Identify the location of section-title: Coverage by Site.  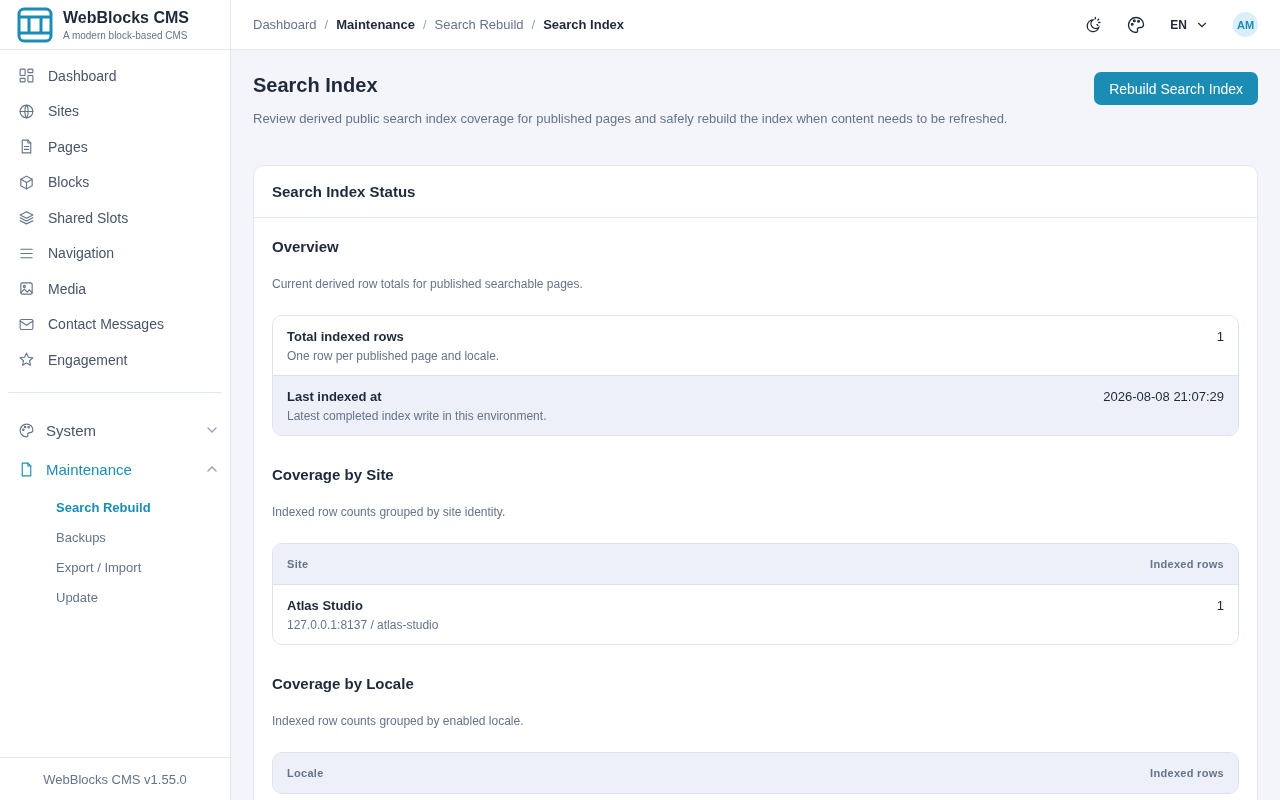
(333, 474).